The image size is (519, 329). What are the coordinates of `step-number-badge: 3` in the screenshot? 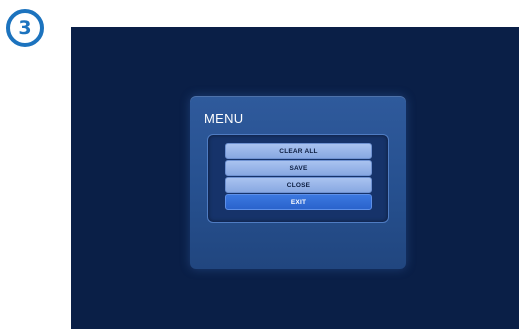 It's located at (25, 28).